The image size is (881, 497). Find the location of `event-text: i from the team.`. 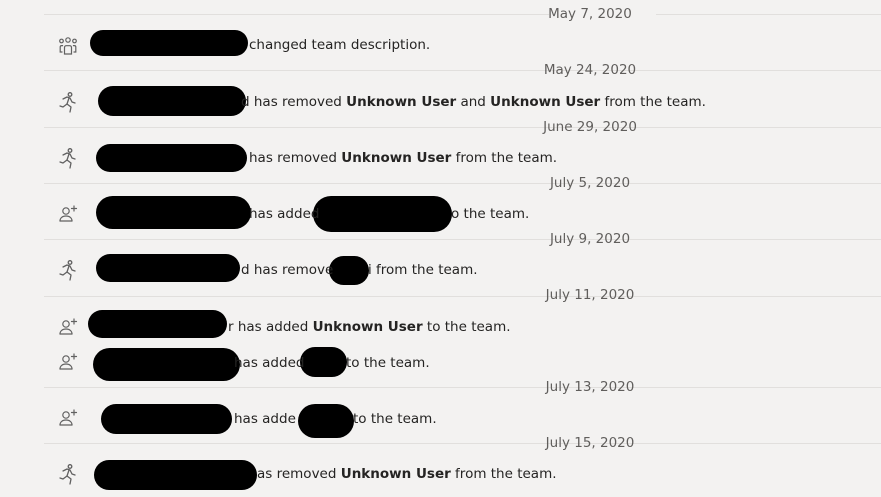

event-text: i from the team. is located at coordinates (423, 270).